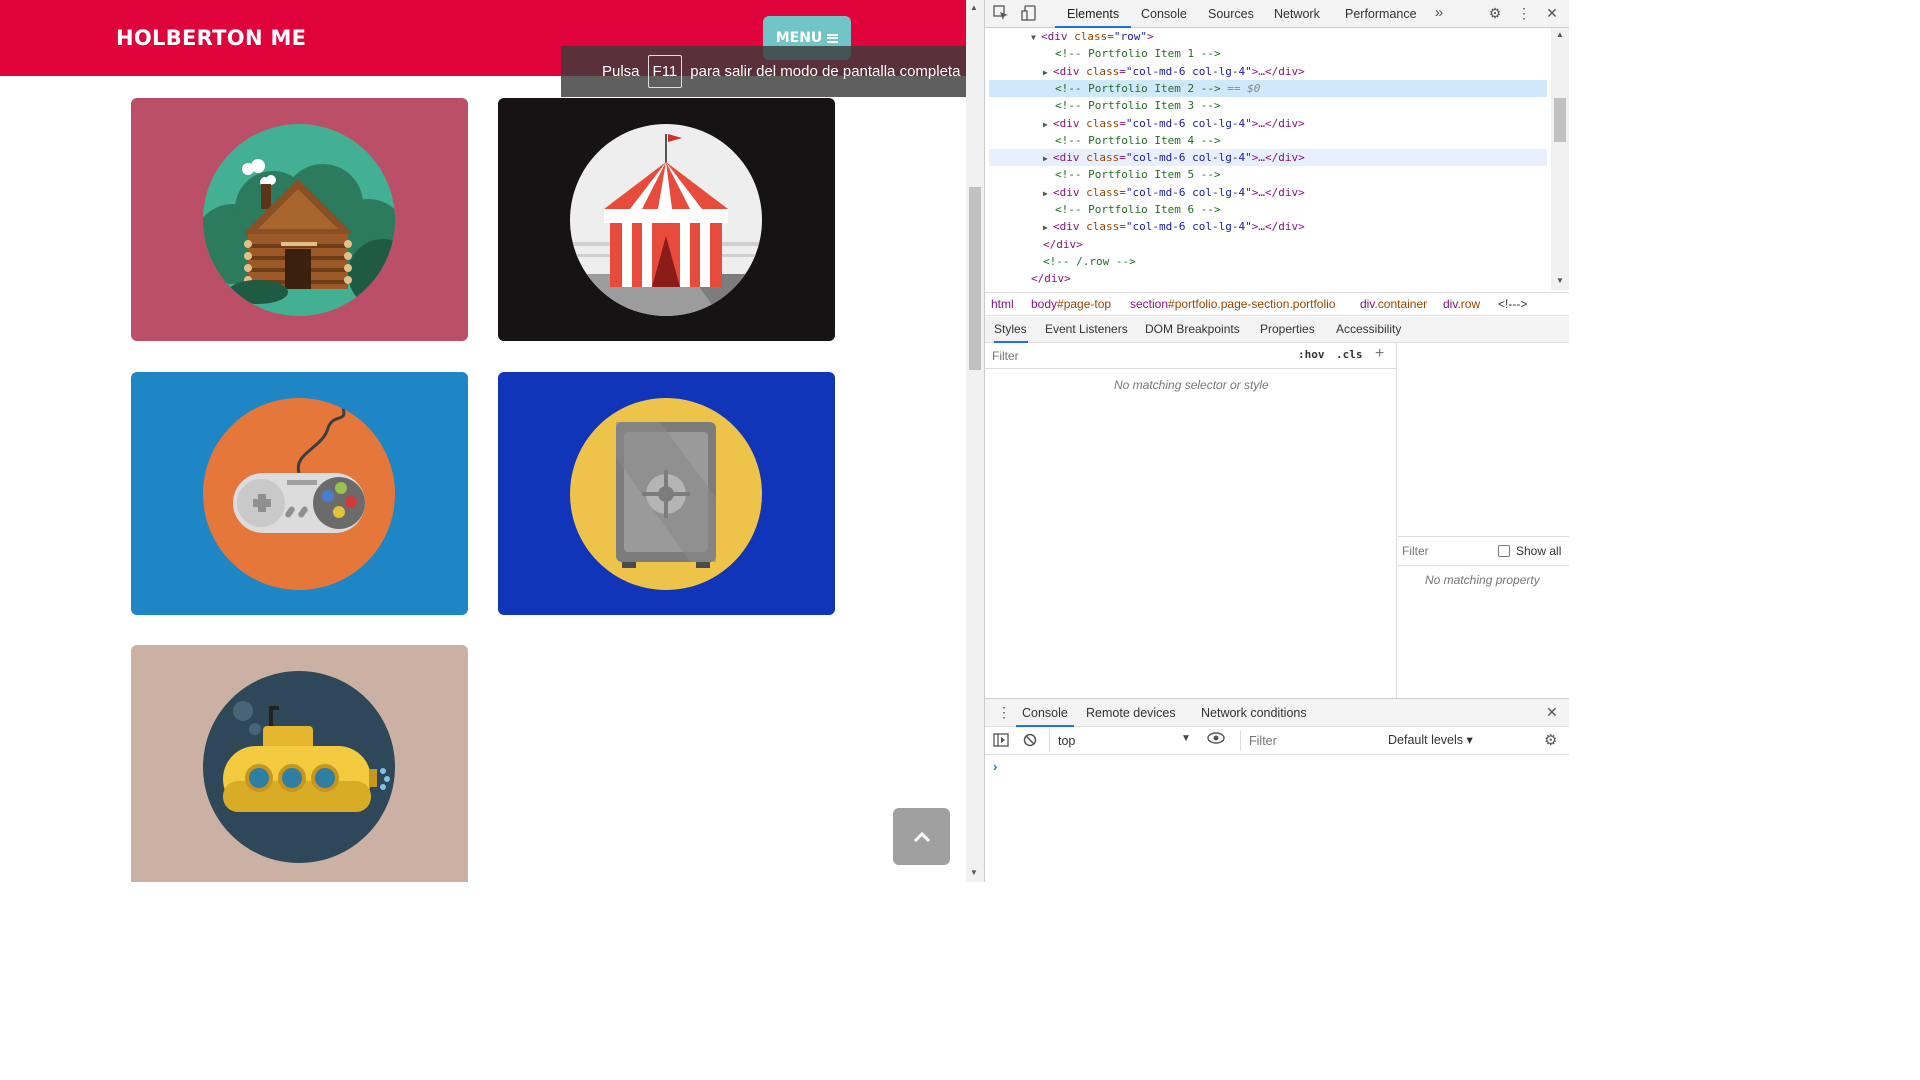  Describe the element at coordinates (1550, 740) in the screenshot. I see `console-settings-gear-icon: ⚙` at that location.